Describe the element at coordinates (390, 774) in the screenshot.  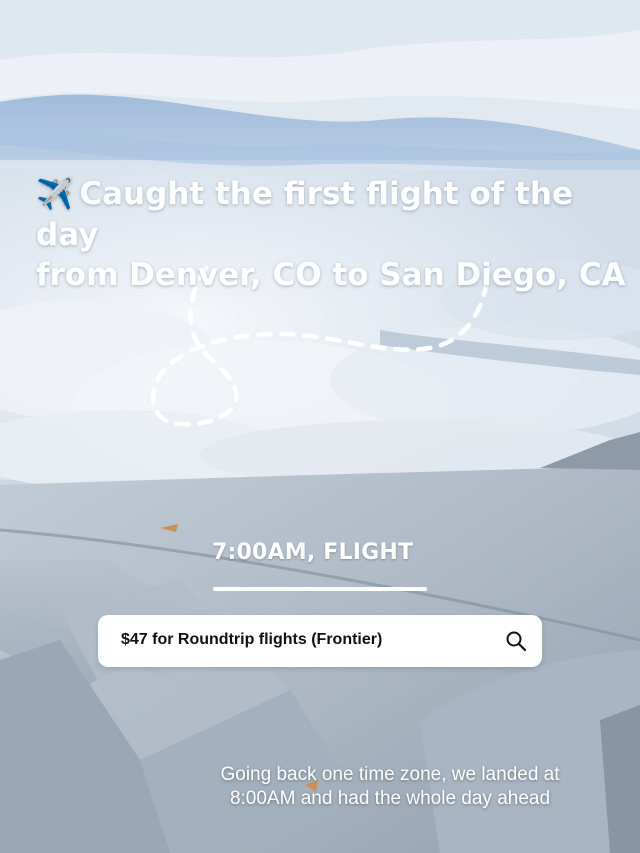
I see `caption-line-1: Going back one time zone, we landed at` at that location.